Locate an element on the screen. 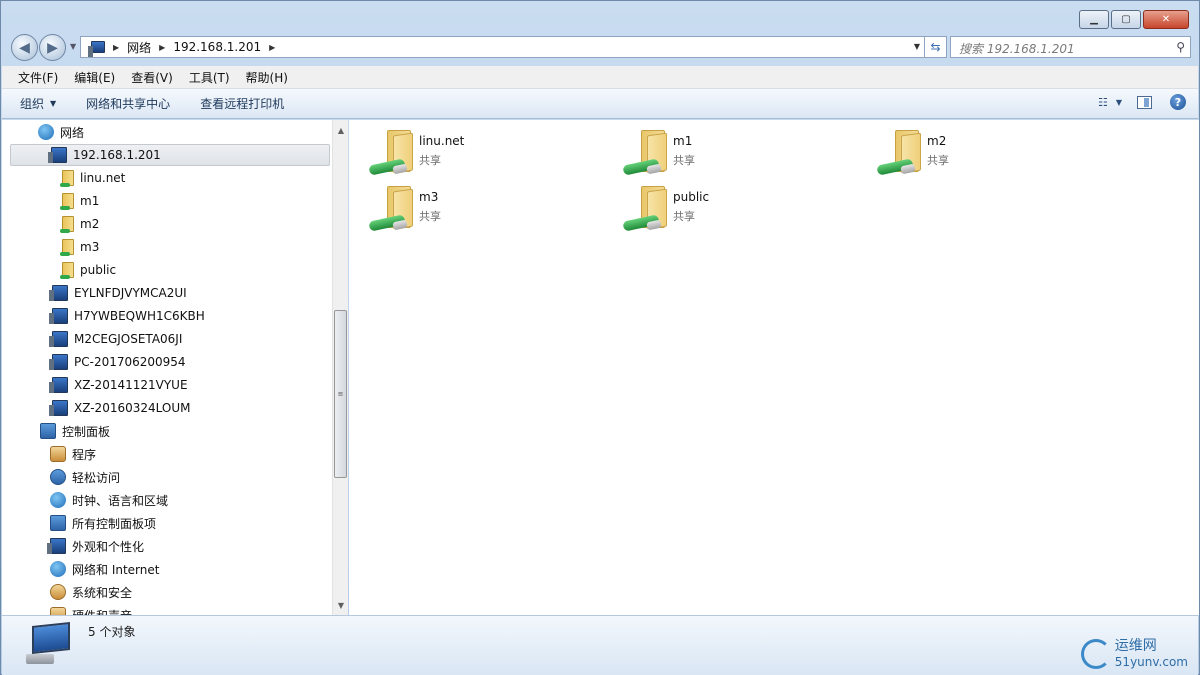  menu-file: 文件(F) is located at coordinates (38, 77).